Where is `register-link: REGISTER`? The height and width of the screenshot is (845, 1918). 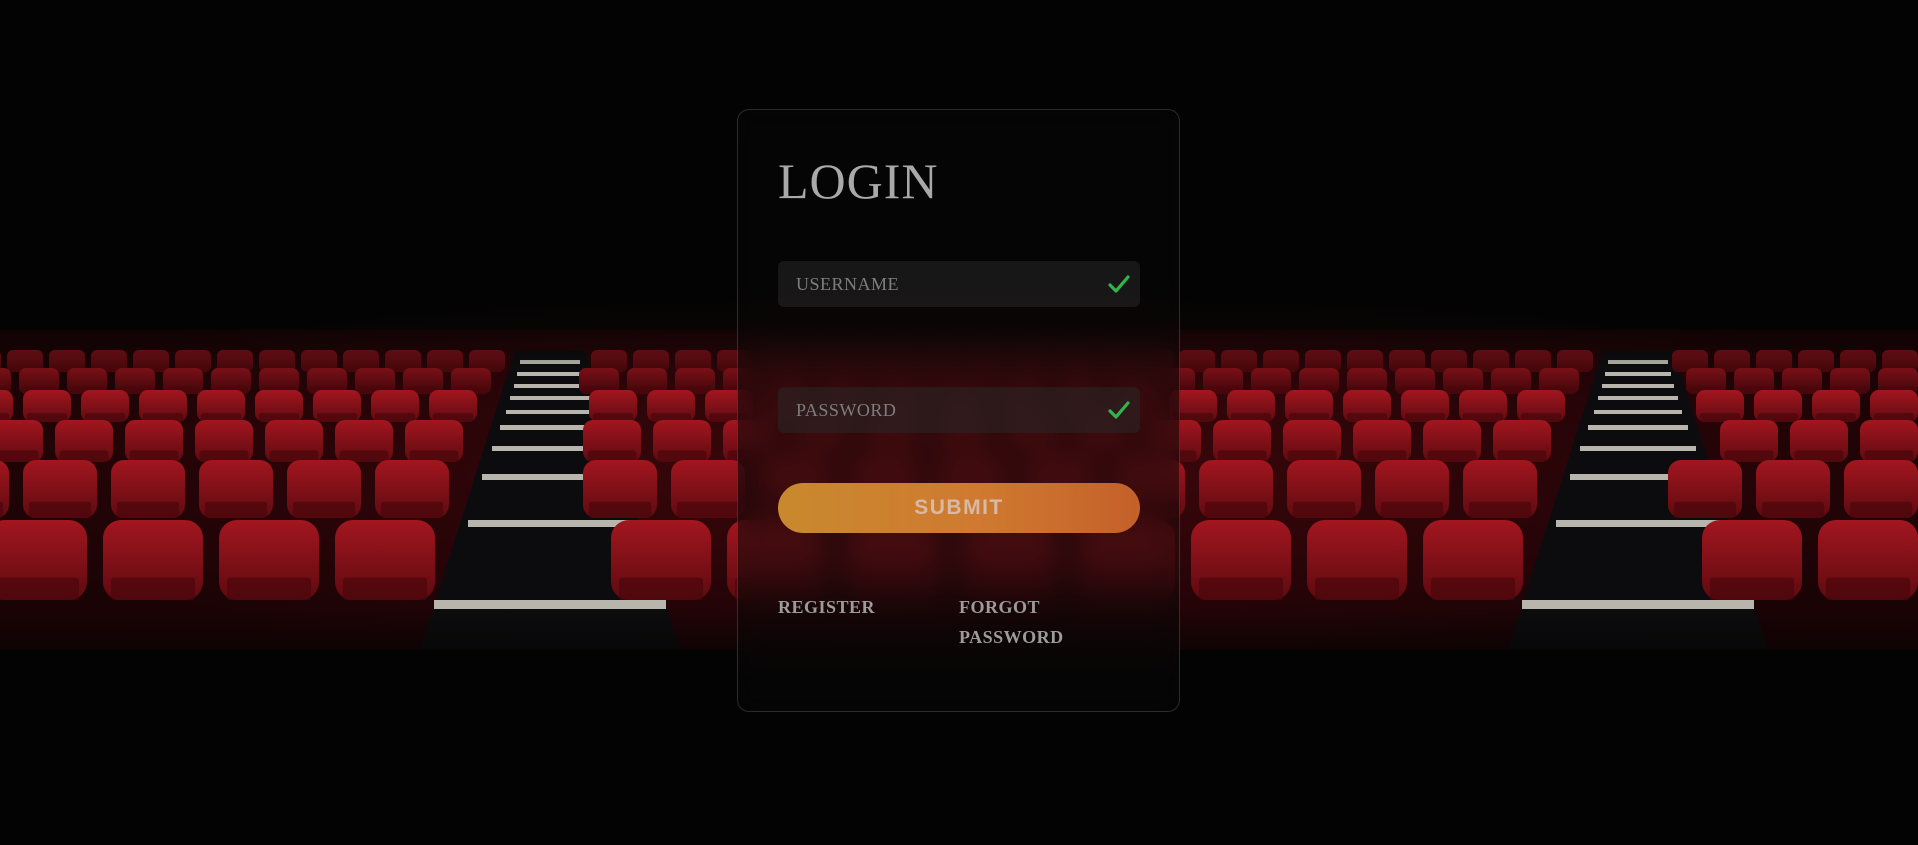
register-link: REGISTER is located at coordinates (838, 607).